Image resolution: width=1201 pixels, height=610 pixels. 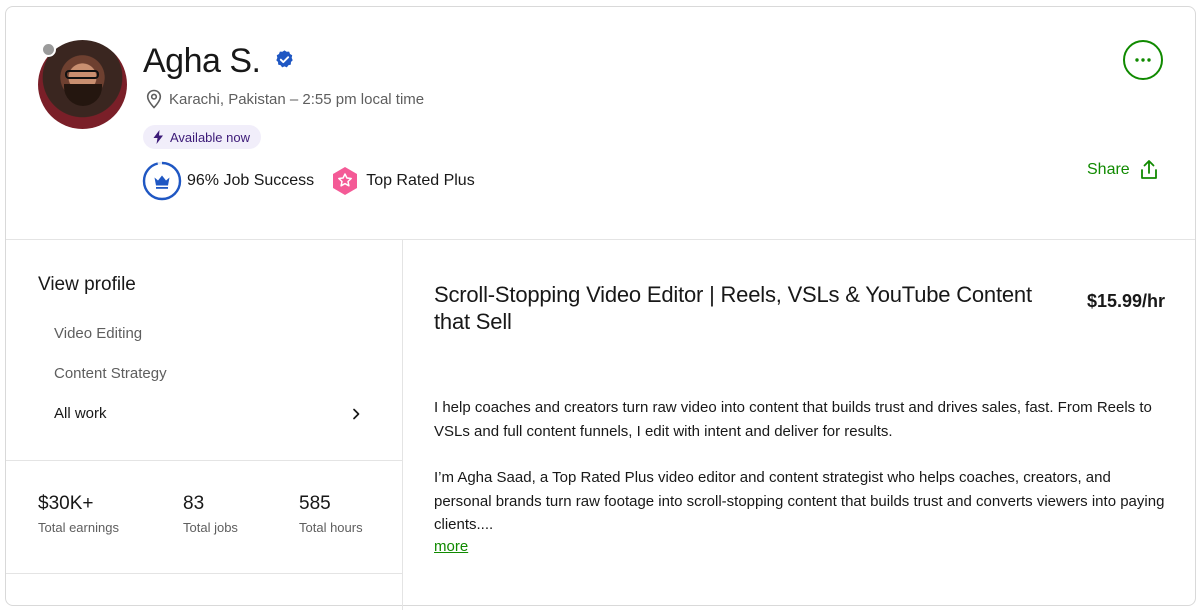 I want to click on sidebar-item-video-editing: Video Editing, so click(x=98, y=333).